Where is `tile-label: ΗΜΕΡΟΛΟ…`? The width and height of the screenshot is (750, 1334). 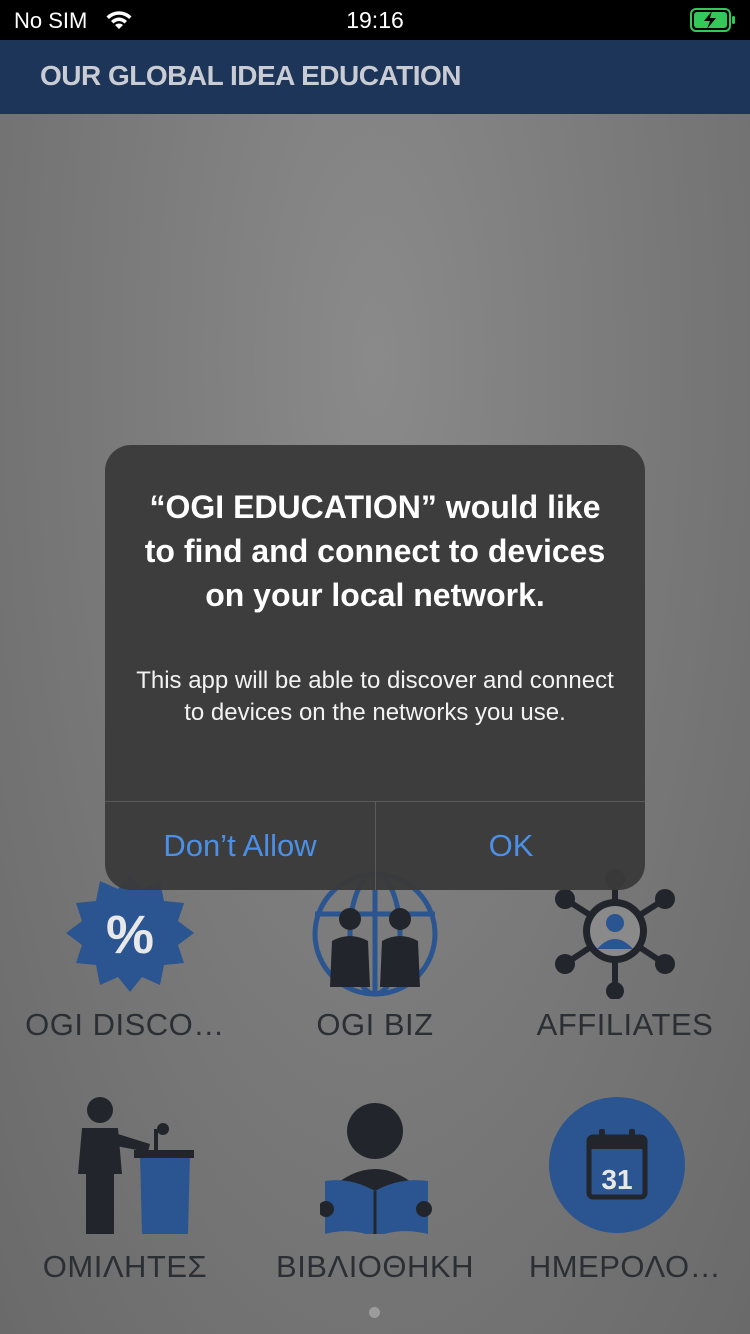
tile-label: ΗΜΕΡΟΛΟ… is located at coordinates (625, 1266).